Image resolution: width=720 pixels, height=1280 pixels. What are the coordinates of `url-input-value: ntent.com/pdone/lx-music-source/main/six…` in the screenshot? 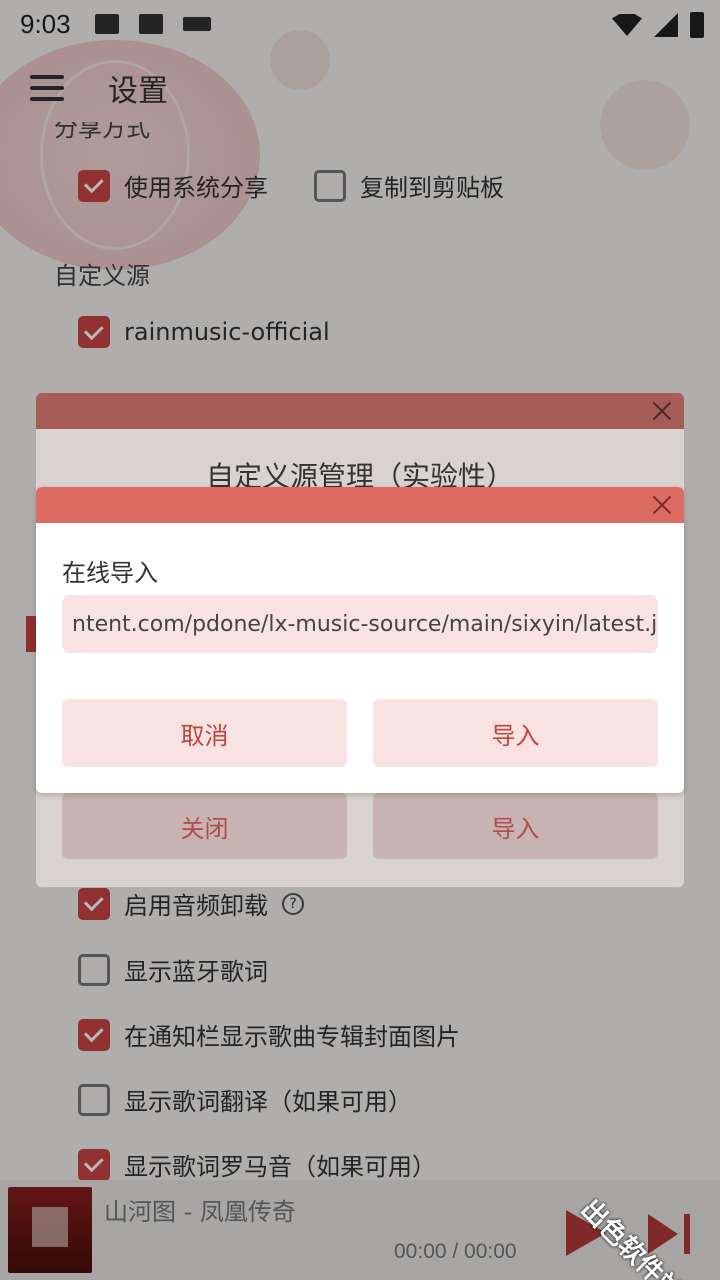 It's located at (365, 624).